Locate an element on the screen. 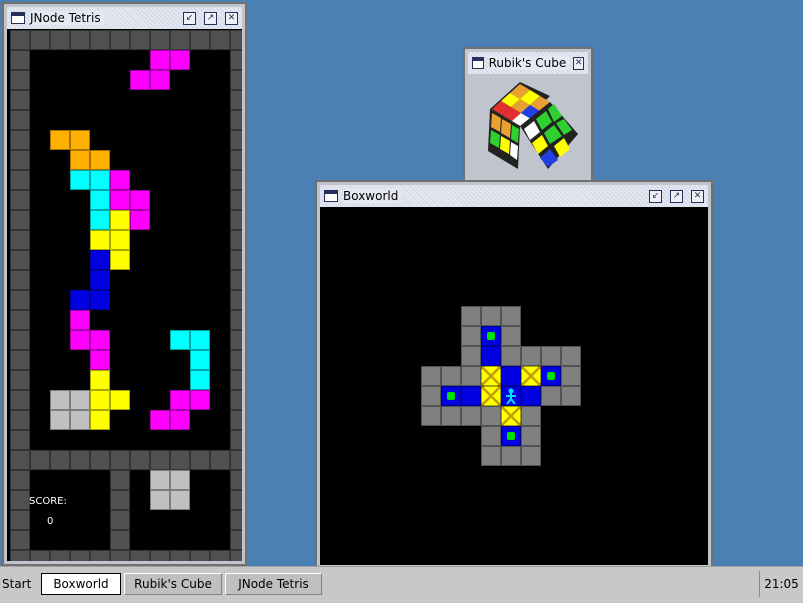 This screenshot has width=803, height=603. score-value: 0 is located at coordinates (50, 521).